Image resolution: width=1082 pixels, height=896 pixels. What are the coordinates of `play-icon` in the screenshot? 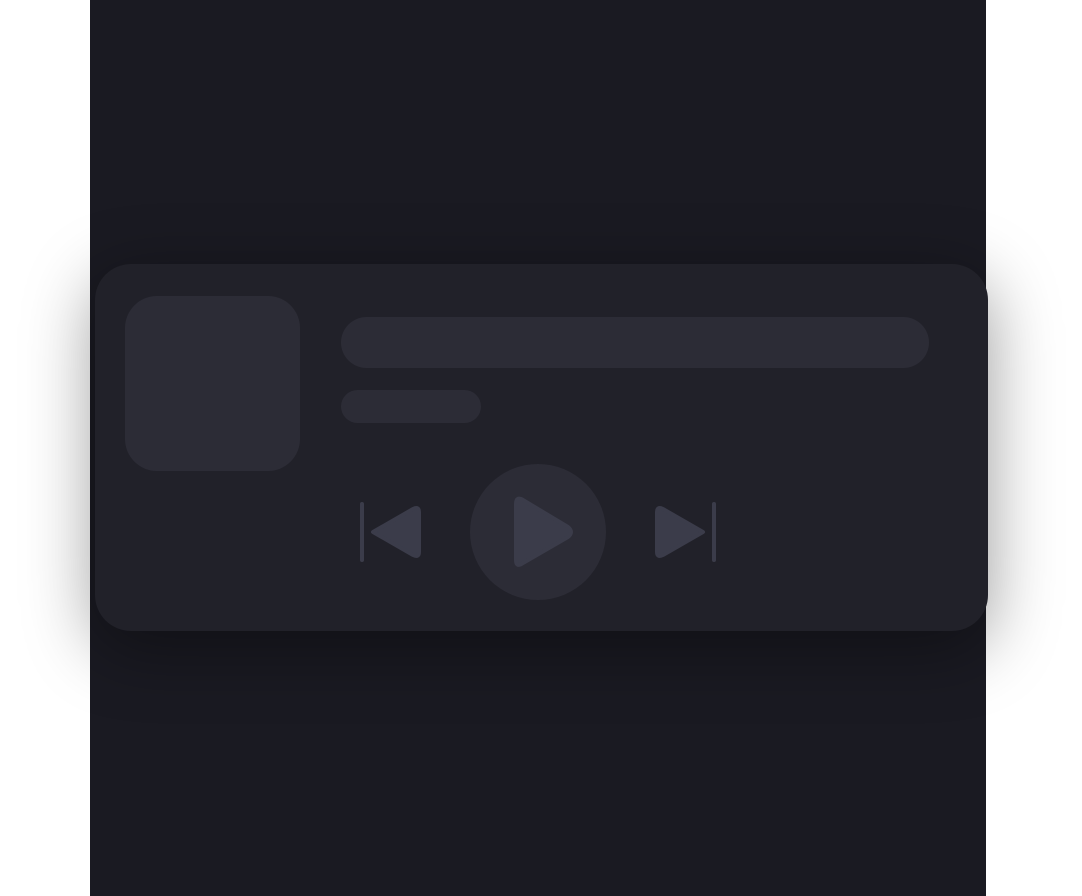 It's located at (543, 531).